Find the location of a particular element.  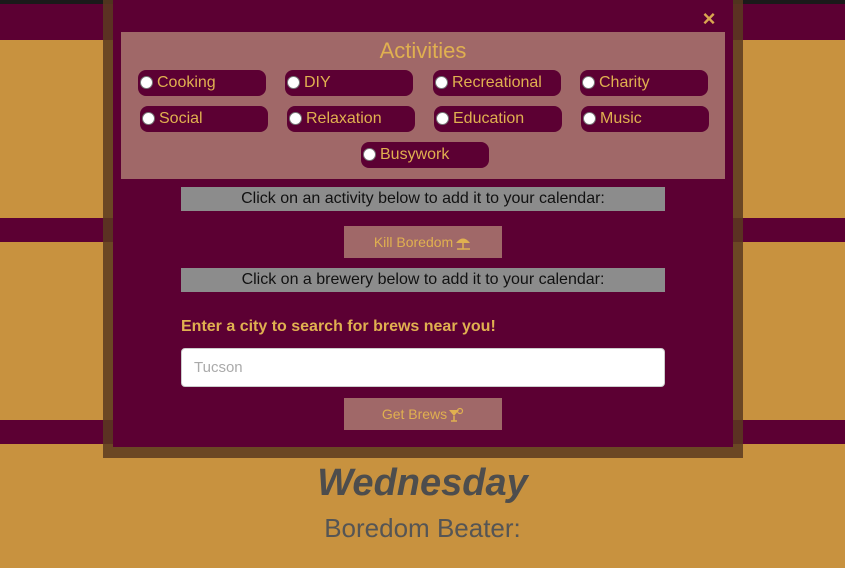

activity-option-charity: Charity is located at coordinates (644, 83).